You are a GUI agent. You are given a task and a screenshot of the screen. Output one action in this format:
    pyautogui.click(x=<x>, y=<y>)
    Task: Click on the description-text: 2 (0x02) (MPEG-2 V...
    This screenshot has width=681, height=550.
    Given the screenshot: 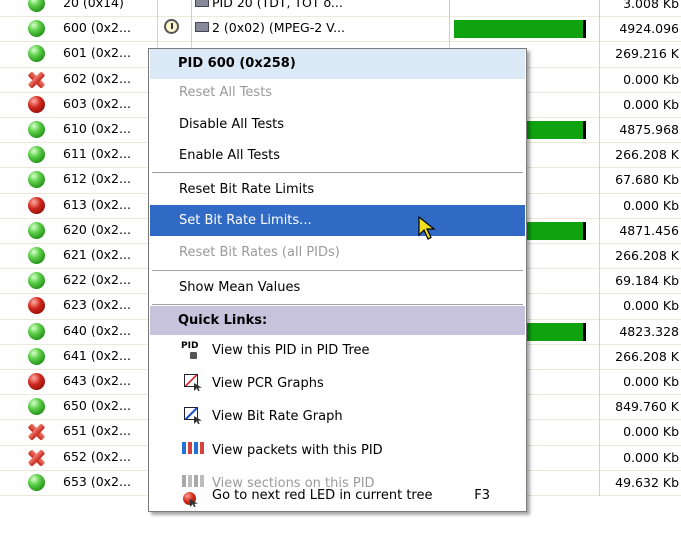 What is the action you would take?
    pyautogui.click(x=278, y=28)
    